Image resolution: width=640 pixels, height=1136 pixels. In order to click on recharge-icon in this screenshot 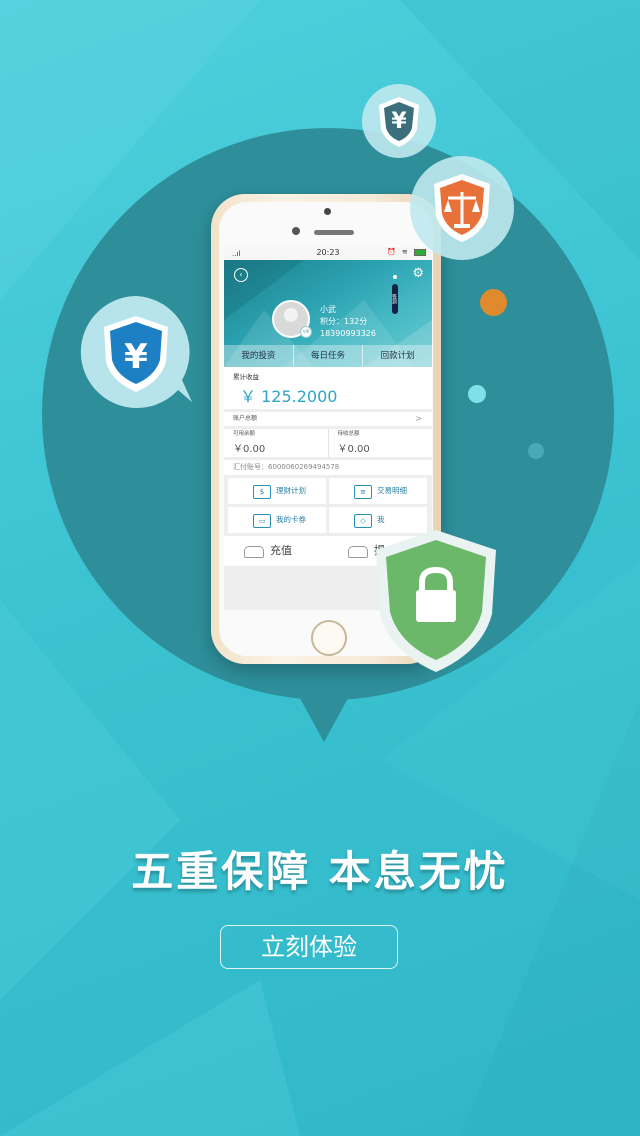, I will do `click(254, 552)`.